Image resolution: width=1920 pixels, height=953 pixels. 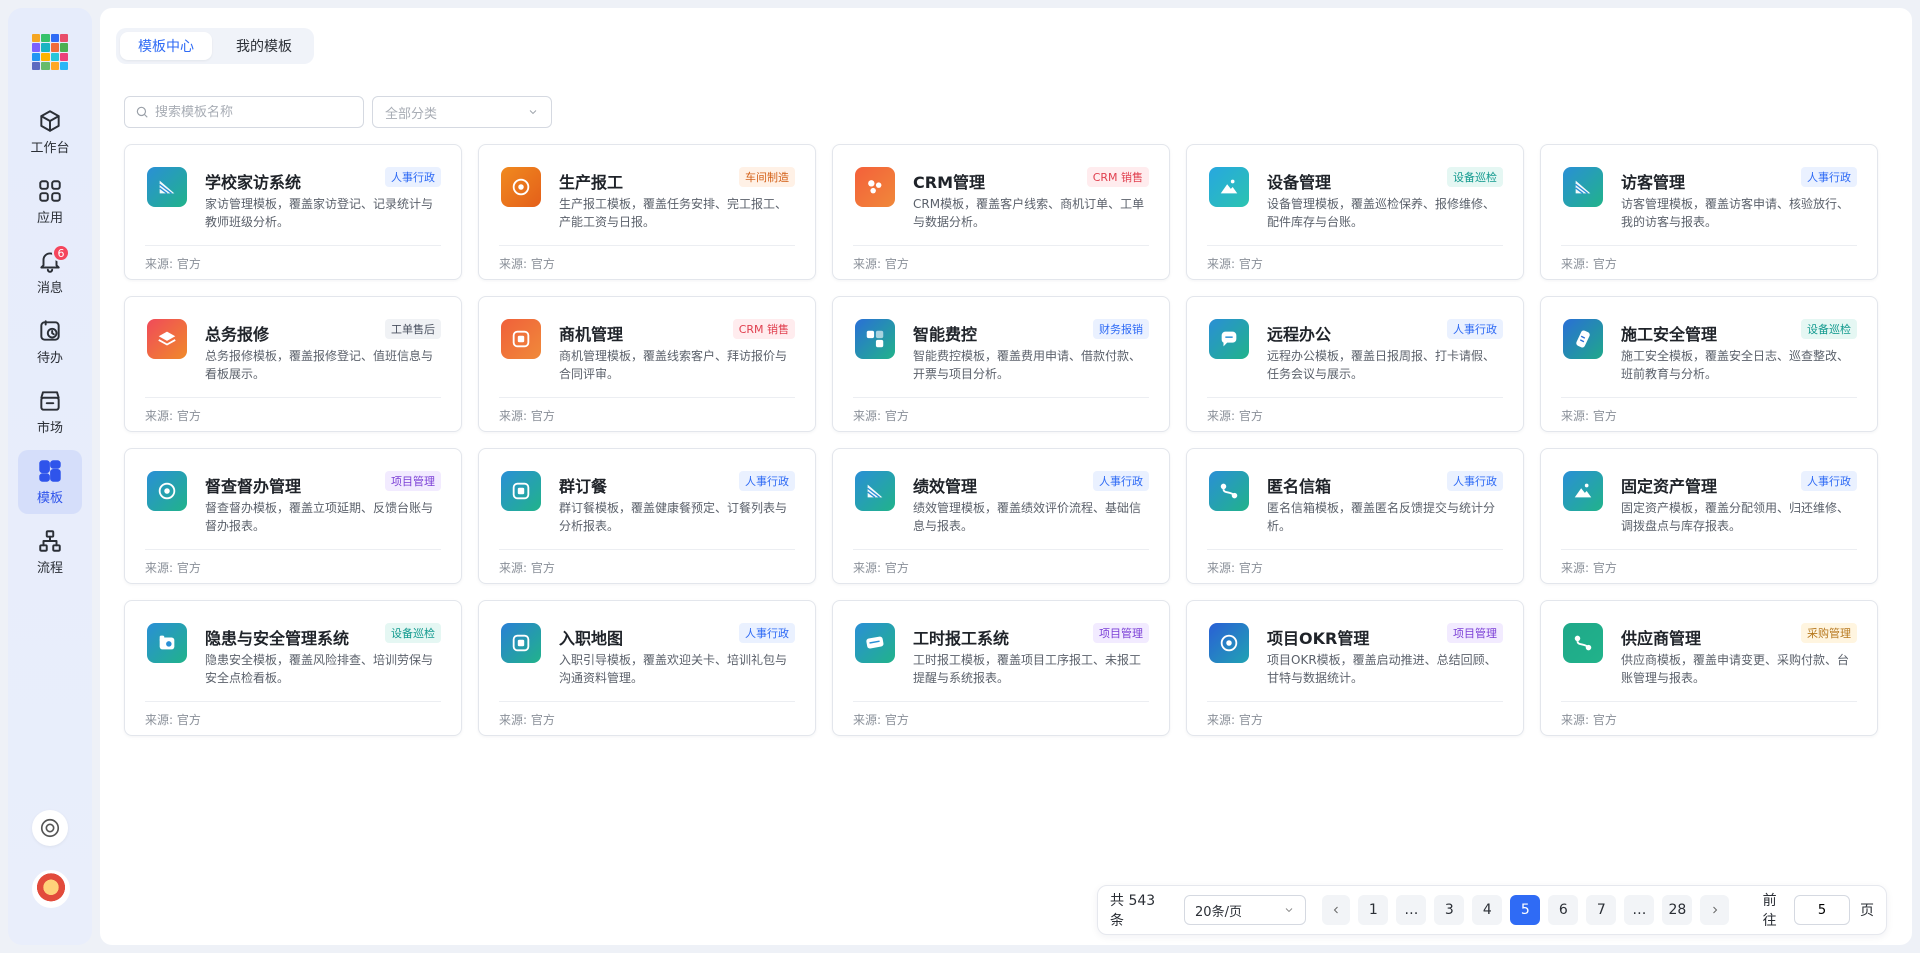 I want to click on goto-page: 前往 页, so click(x=1818, y=910).